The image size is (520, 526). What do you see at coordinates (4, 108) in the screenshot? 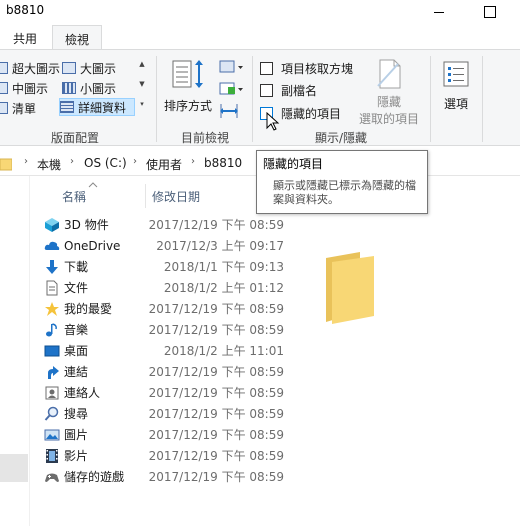
I see `list-view-icon` at bounding box center [4, 108].